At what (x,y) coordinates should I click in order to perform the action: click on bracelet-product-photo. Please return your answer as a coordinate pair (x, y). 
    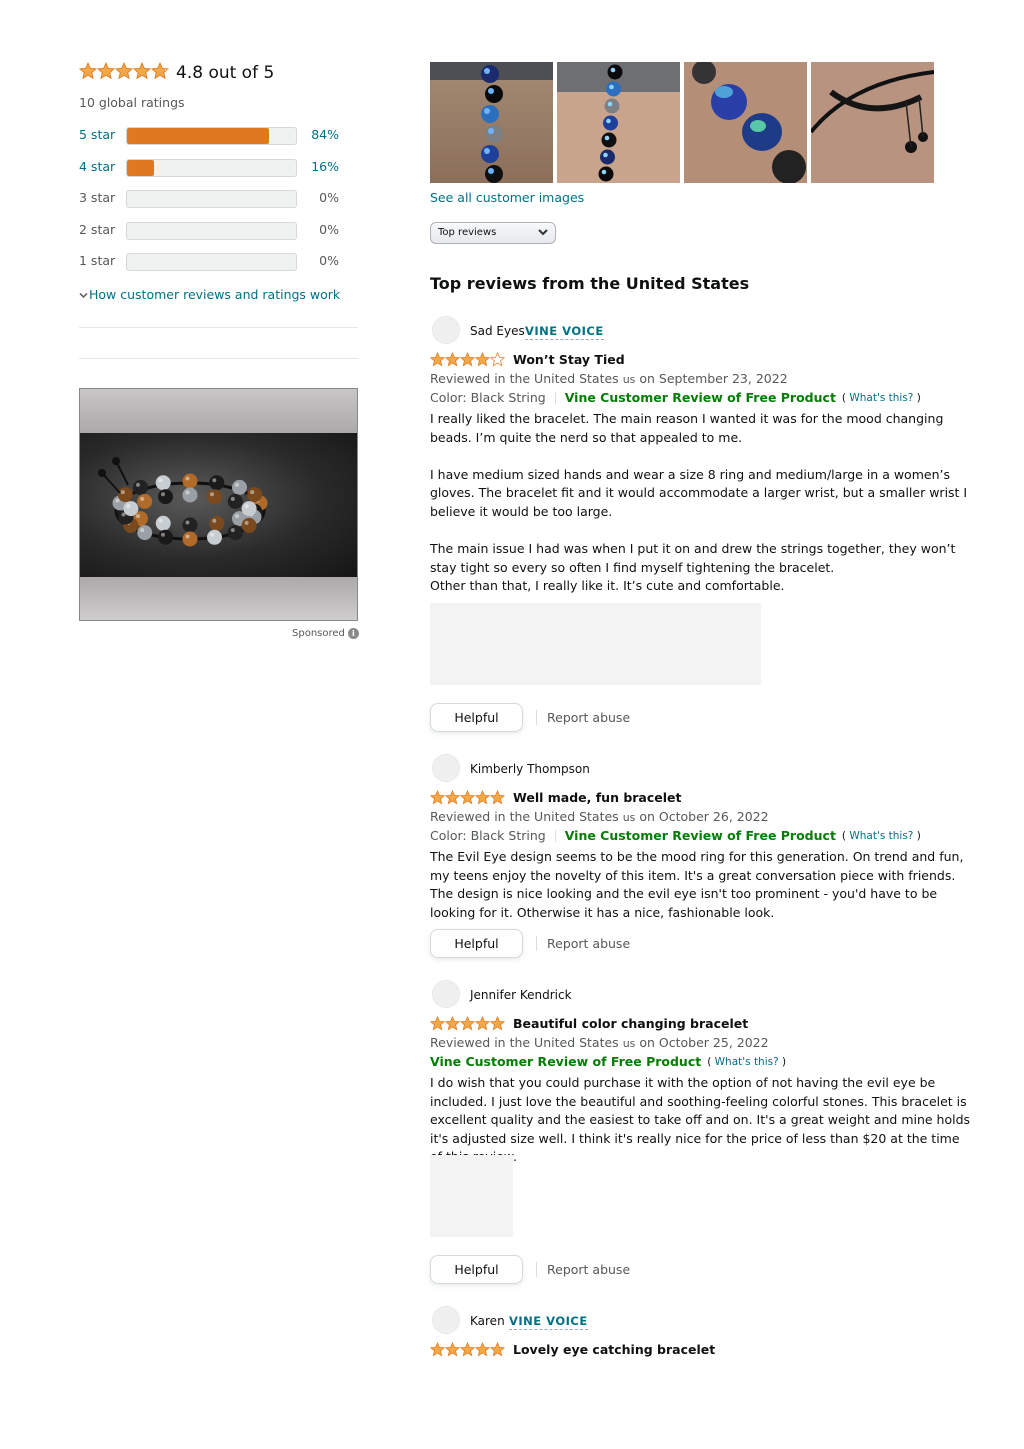
    Looking at the image, I should click on (218, 505).